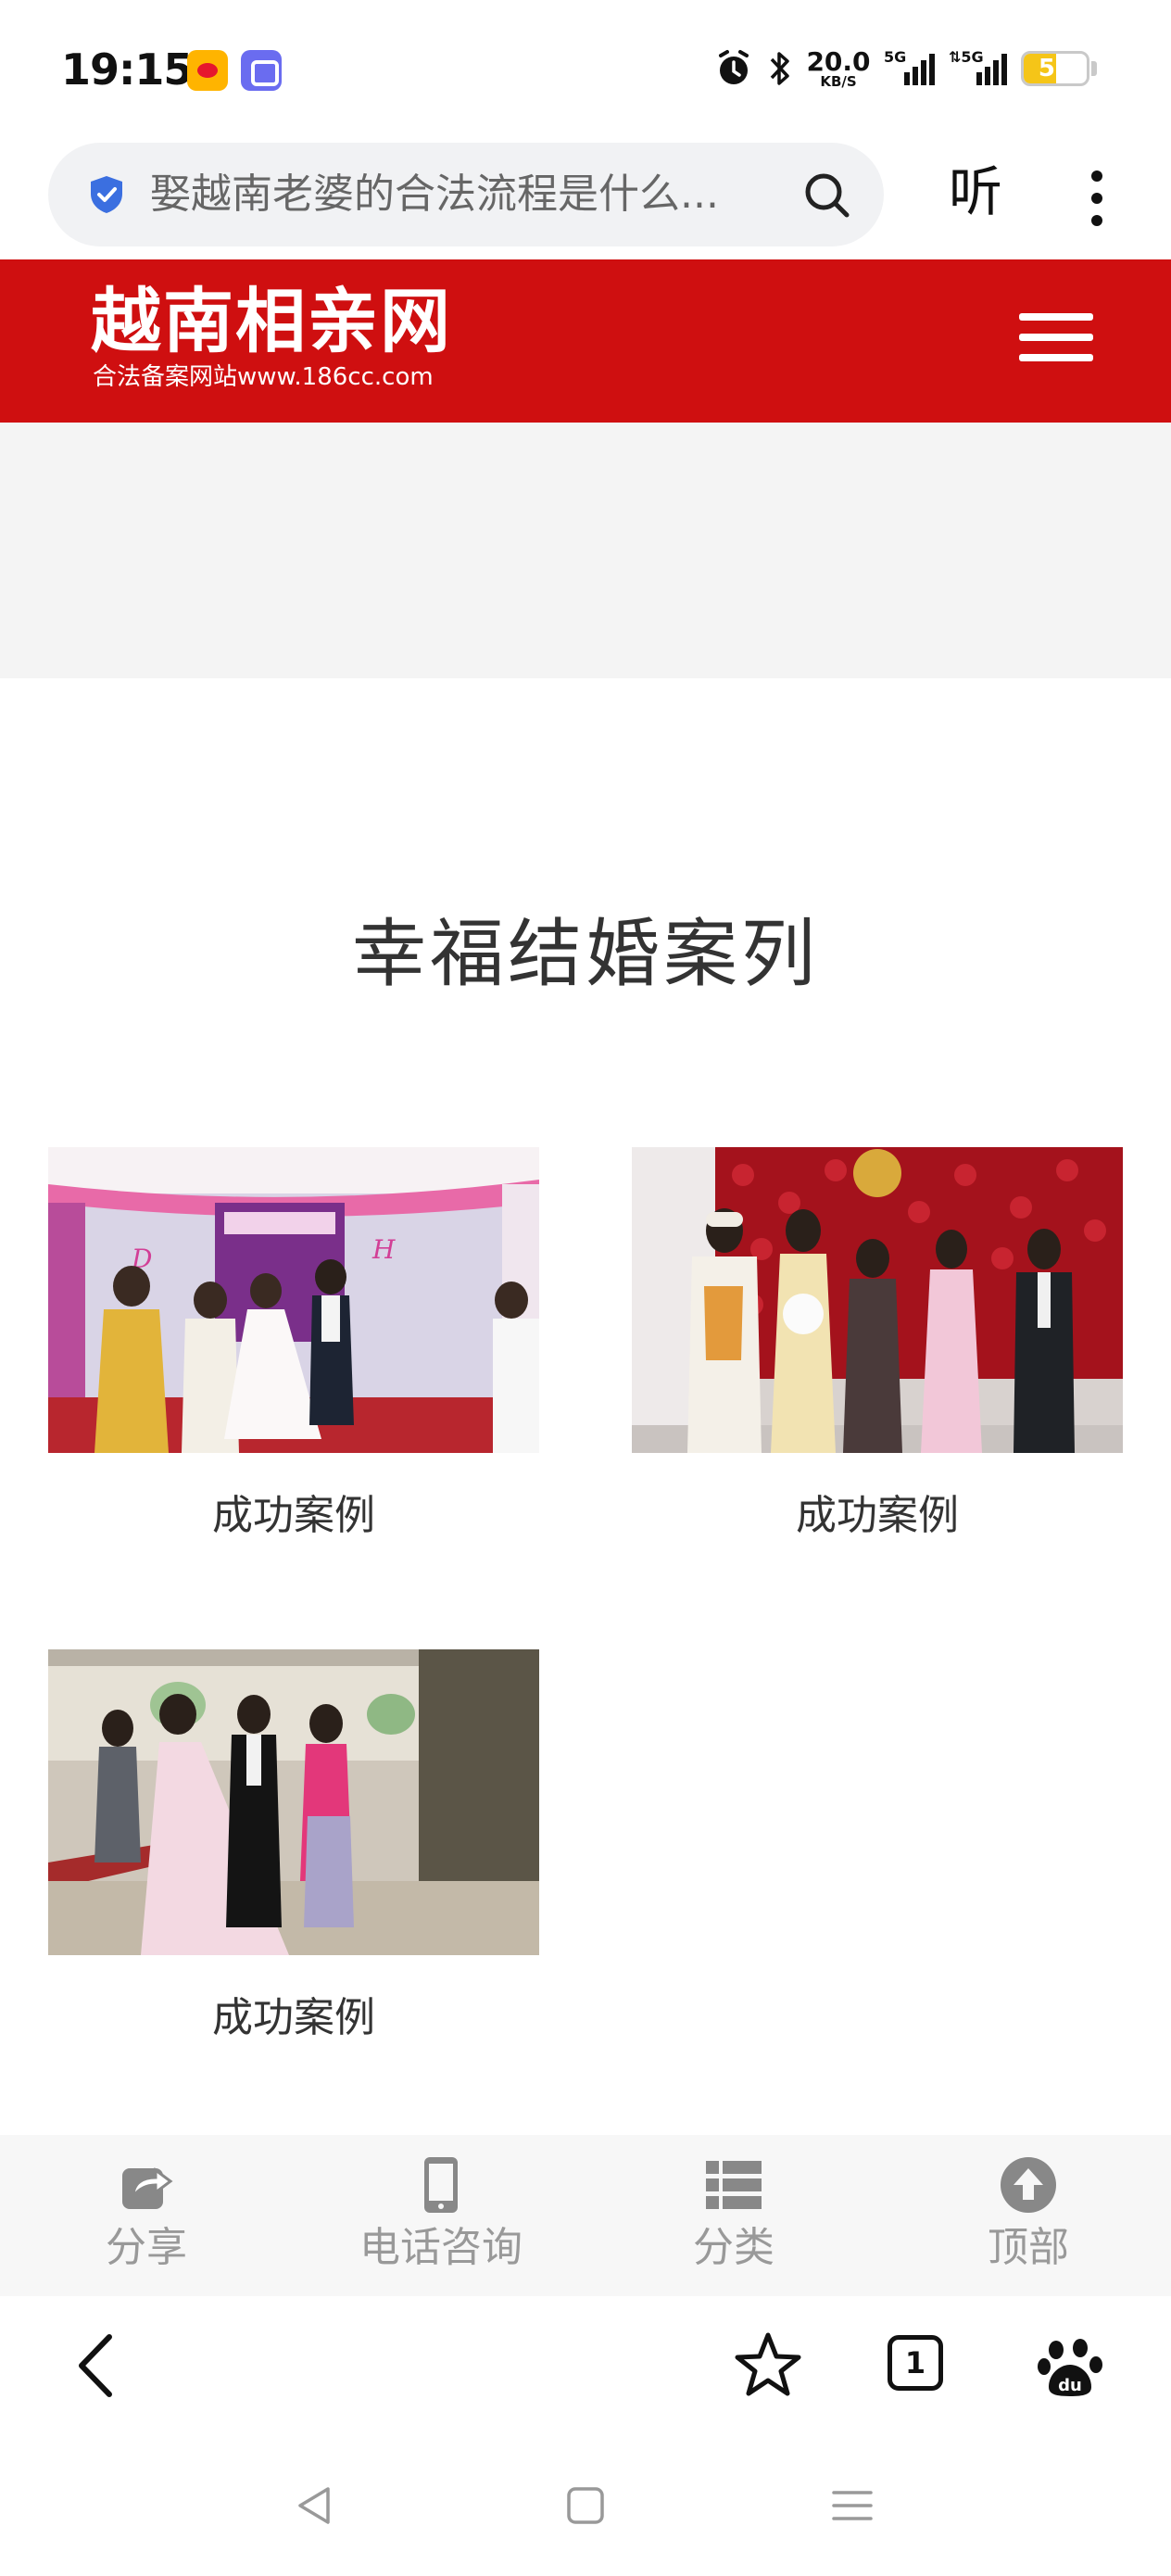  Describe the element at coordinates (1029, 2248) in the screenshot. I see `nav-top-label: 顶部` at that location.